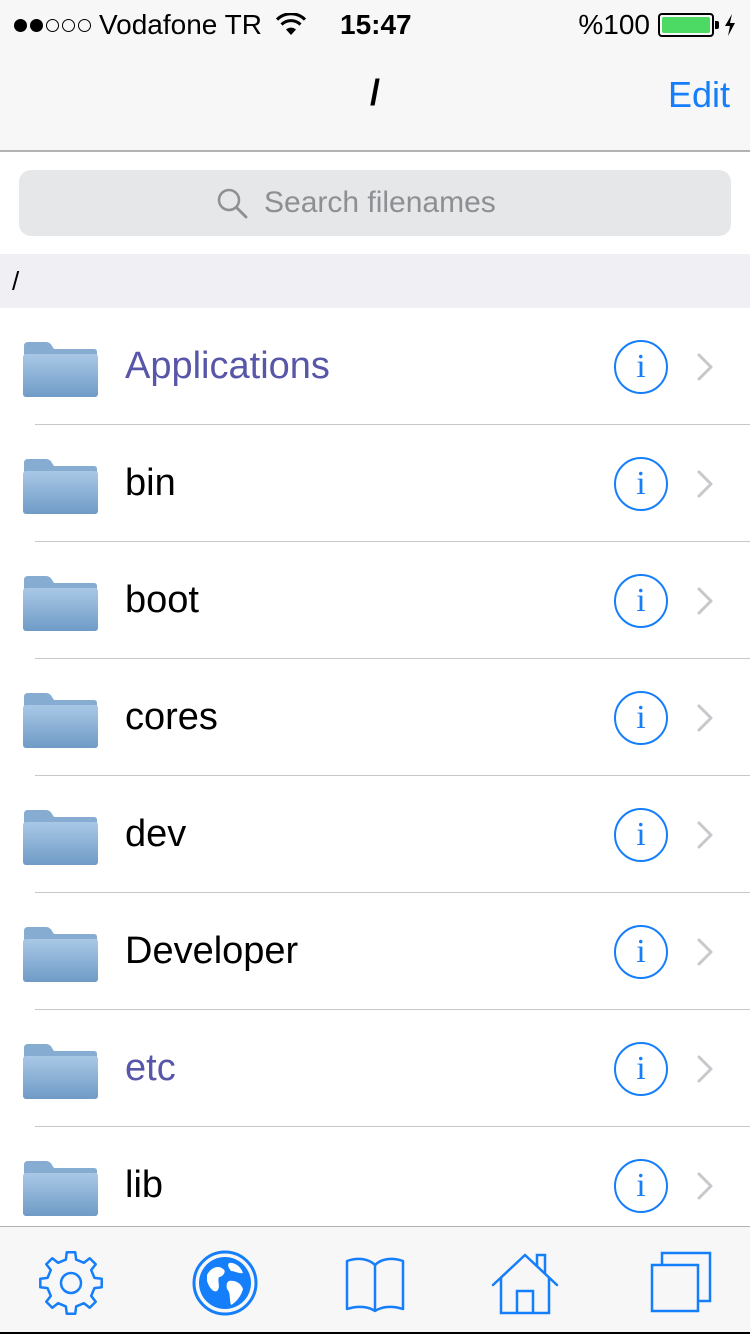 Image resolution: width=750 pixels, height=1334 pixels. What do you see at coordinates (171, 717) in the screenshot?
I see `file-name: cores` at bounding box center [171, 717].